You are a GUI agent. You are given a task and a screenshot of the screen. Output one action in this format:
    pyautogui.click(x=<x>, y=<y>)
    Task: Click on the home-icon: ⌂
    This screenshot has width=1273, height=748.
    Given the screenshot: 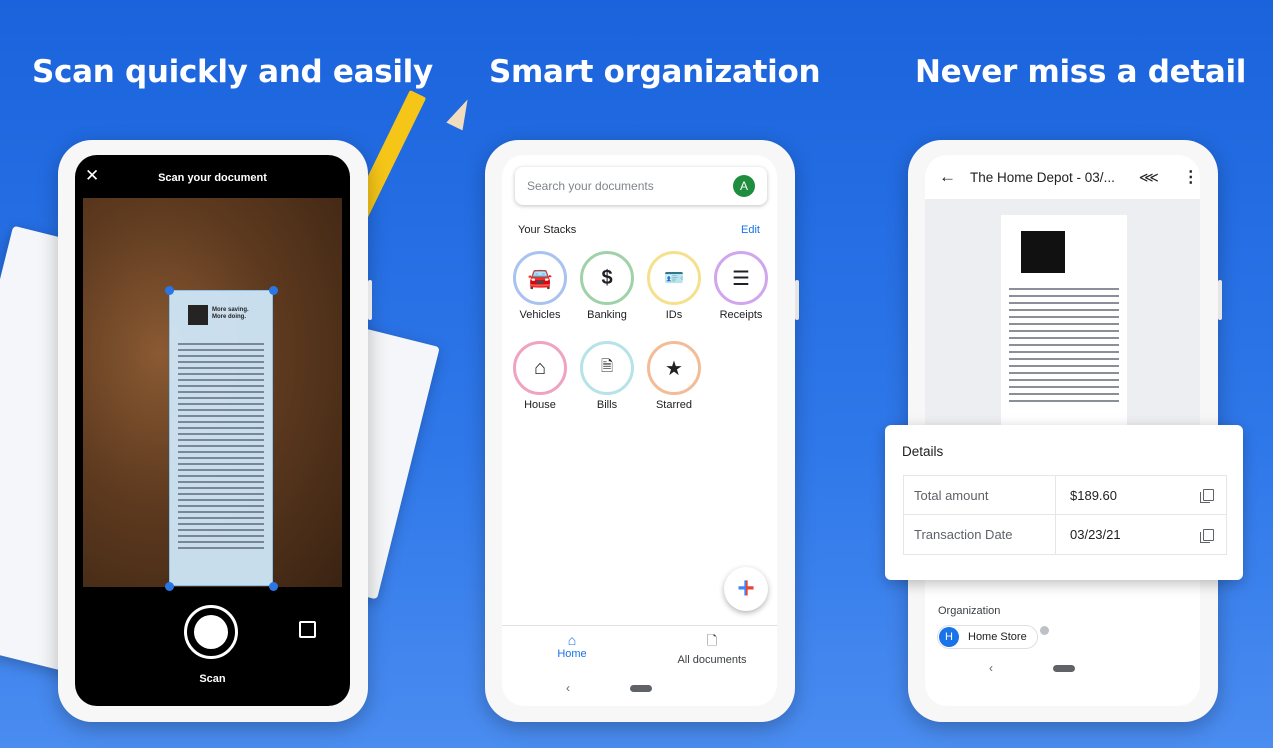 What is the action you would take?
    pyautogui.click(x=572, y=640)
    